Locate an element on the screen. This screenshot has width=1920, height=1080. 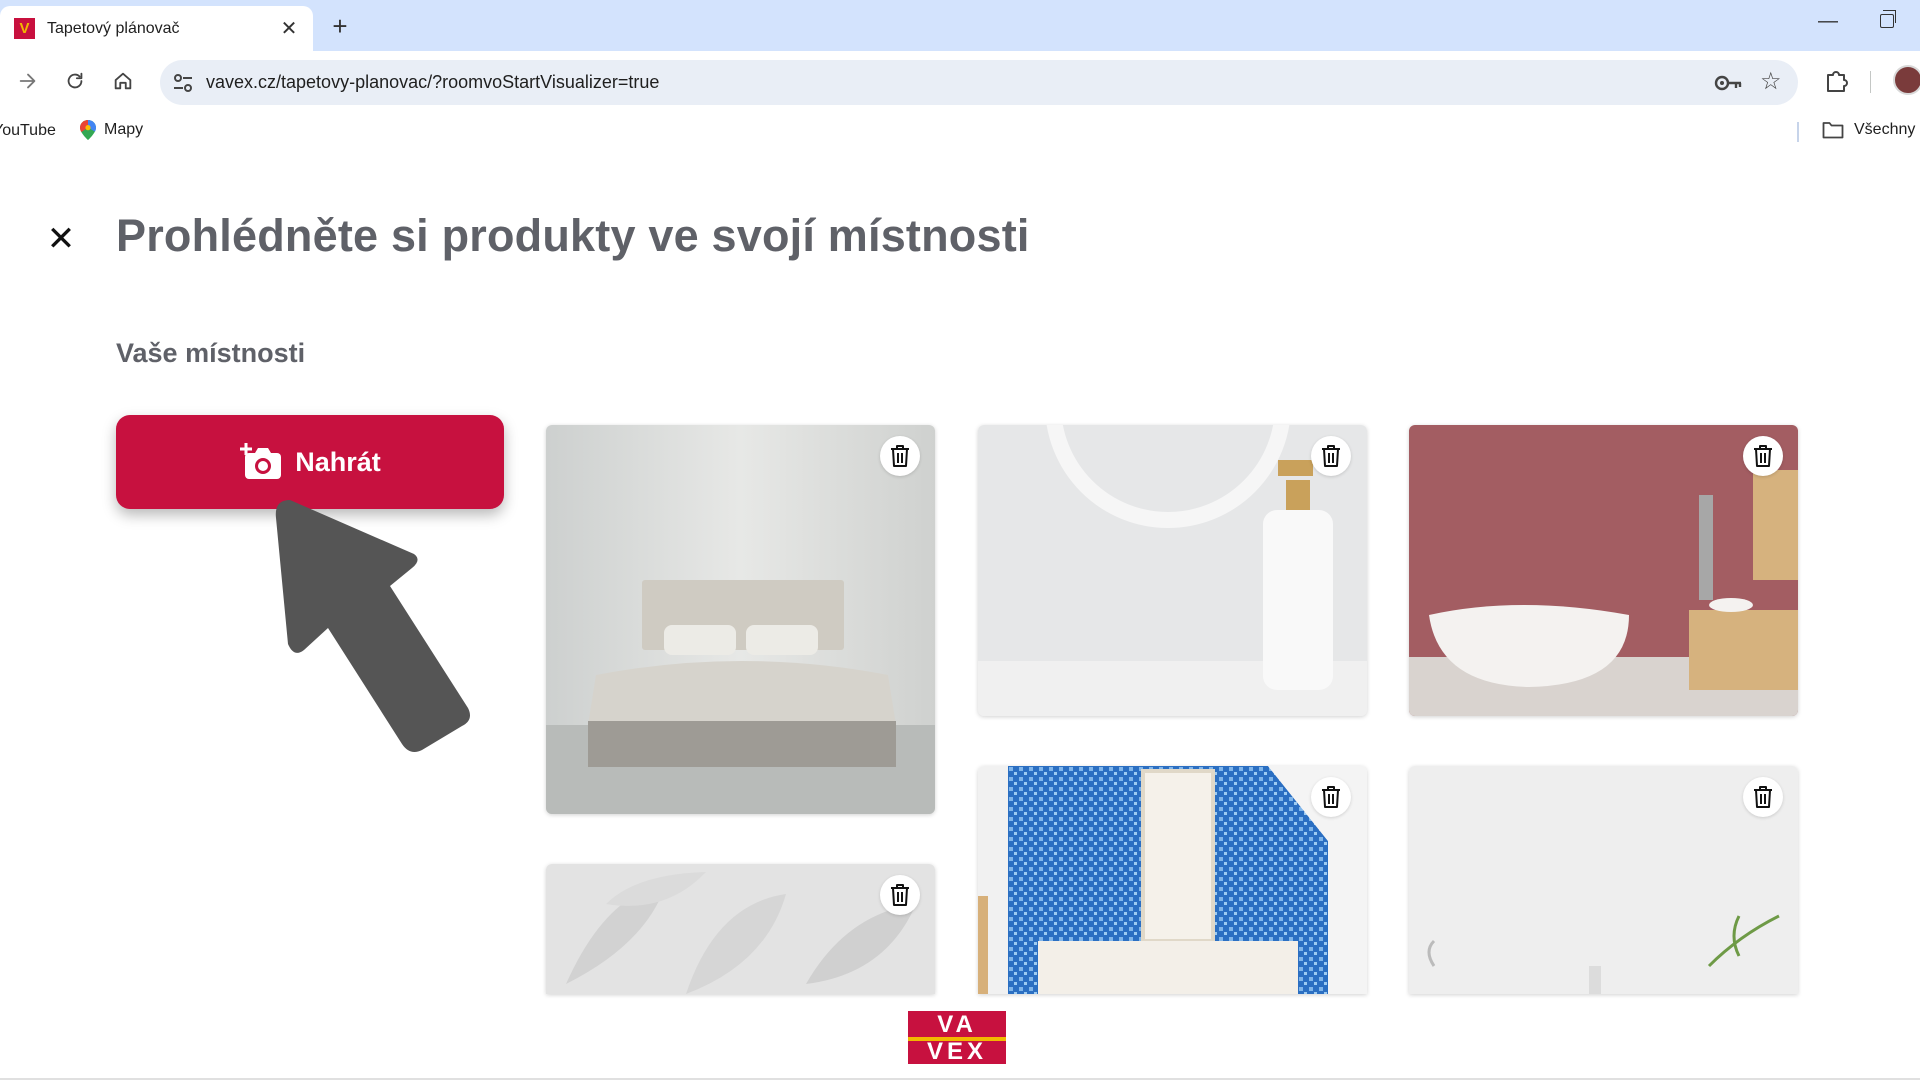
room-tile-blue-mosaic-bathroom is located at coordinates (1172, 880).